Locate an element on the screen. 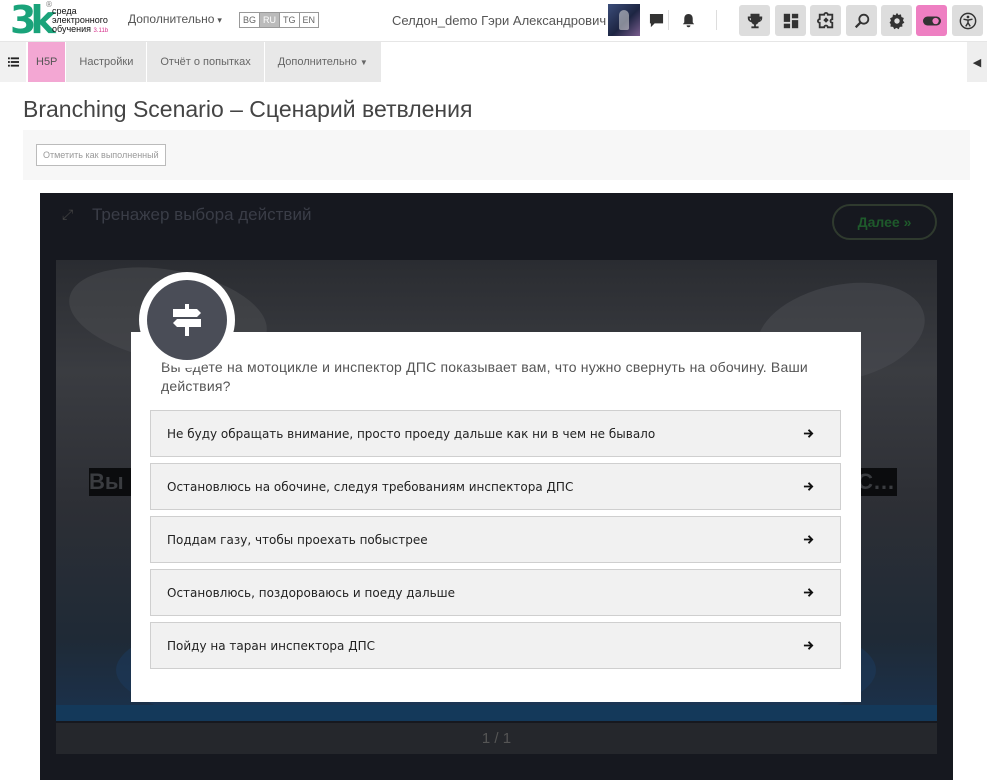  mark-done-button: Отметить как выполненный is located at coordinates (101, 155).